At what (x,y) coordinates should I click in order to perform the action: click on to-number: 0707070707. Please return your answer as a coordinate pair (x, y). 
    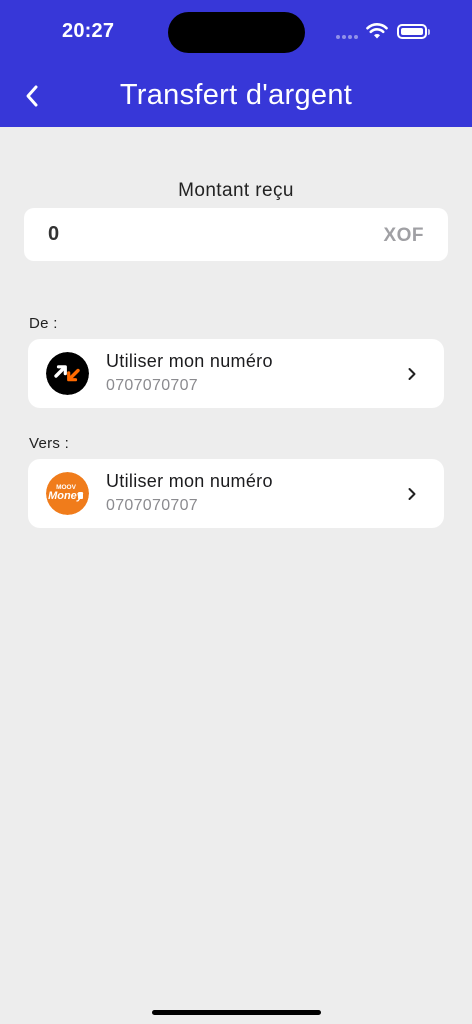
    Looking at the image, I should click on (152, 505).